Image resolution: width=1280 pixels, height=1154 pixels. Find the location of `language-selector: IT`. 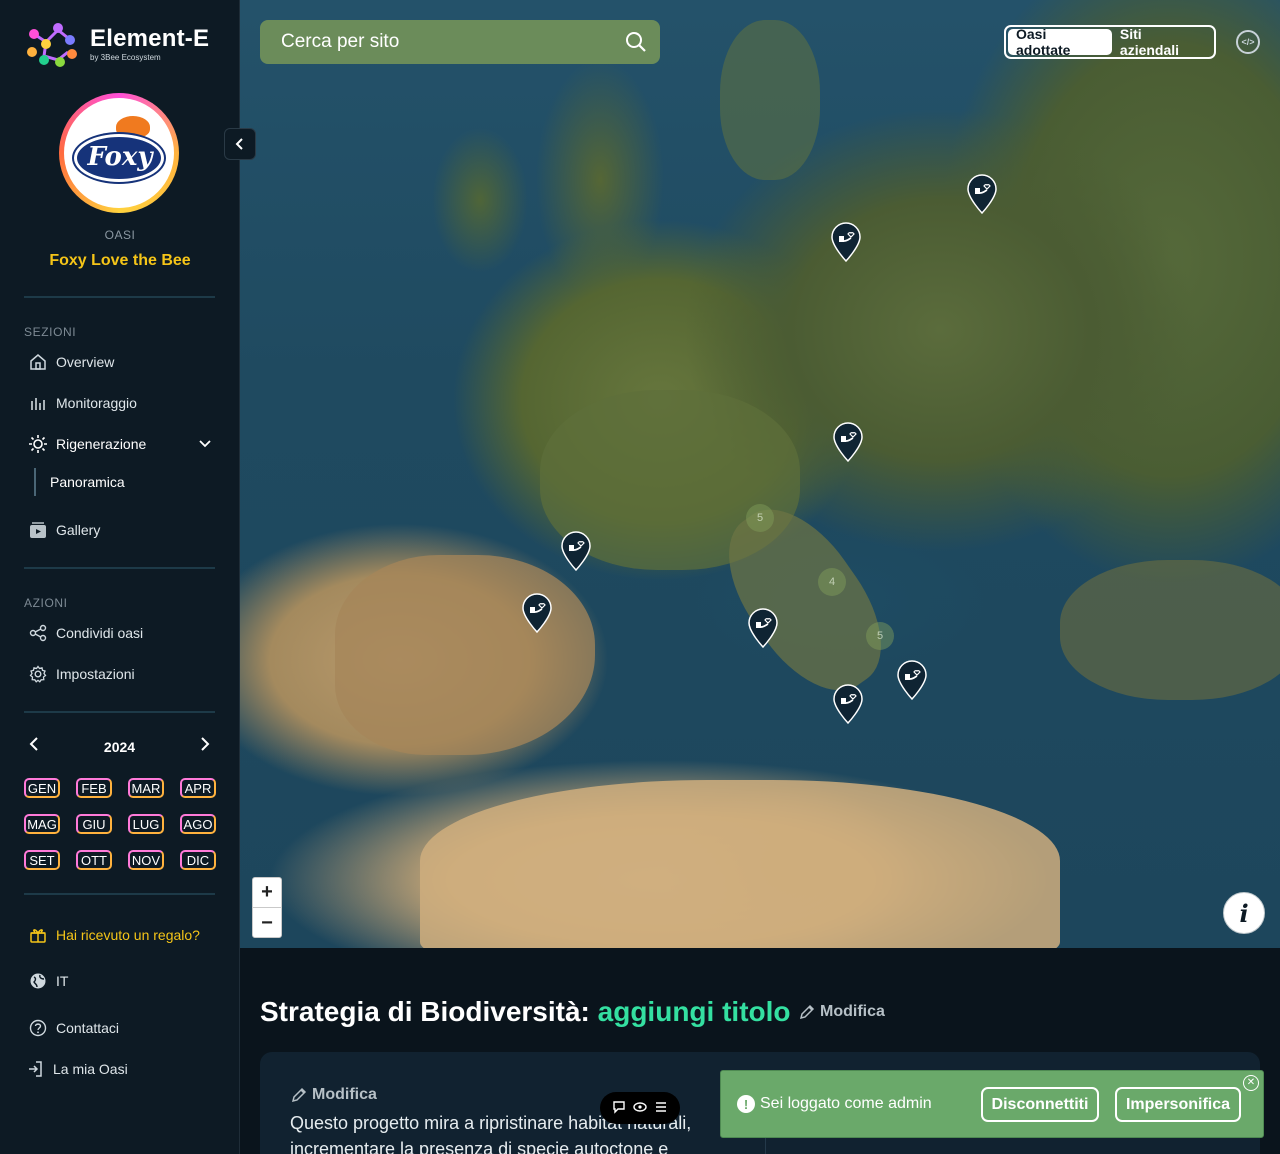

language-selector: IT is located at coordinates (48, 981).